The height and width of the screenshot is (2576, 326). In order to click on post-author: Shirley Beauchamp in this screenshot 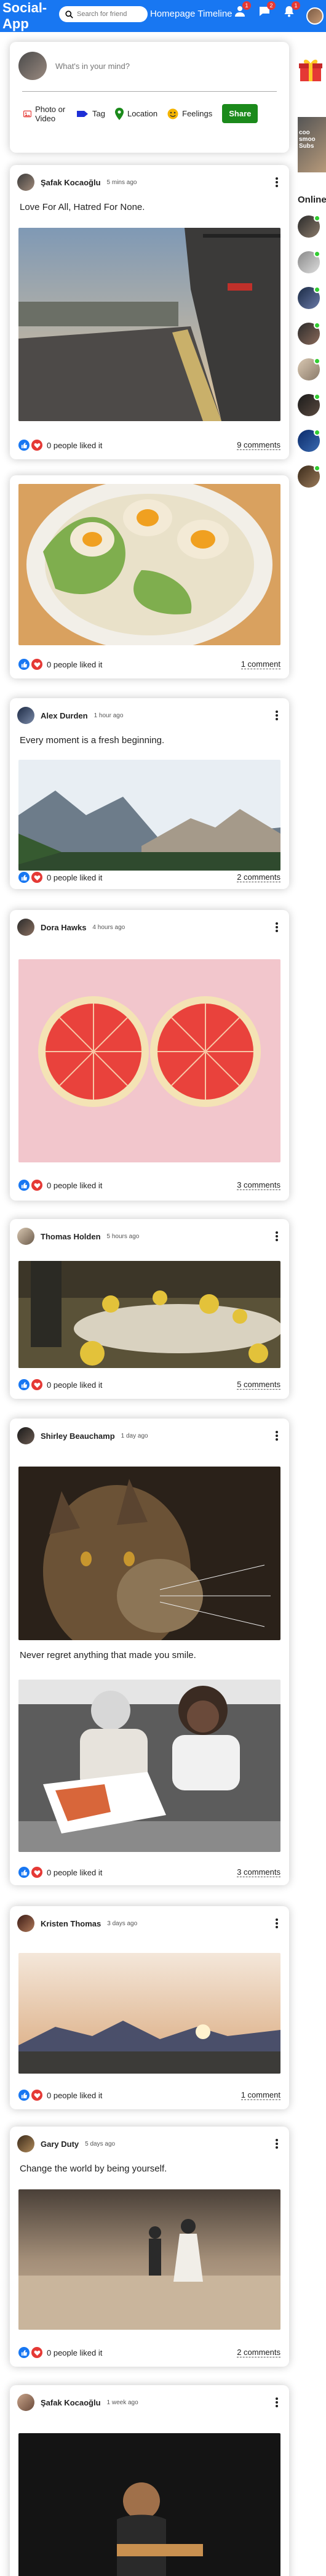, I will do `click(78, 1436)`.